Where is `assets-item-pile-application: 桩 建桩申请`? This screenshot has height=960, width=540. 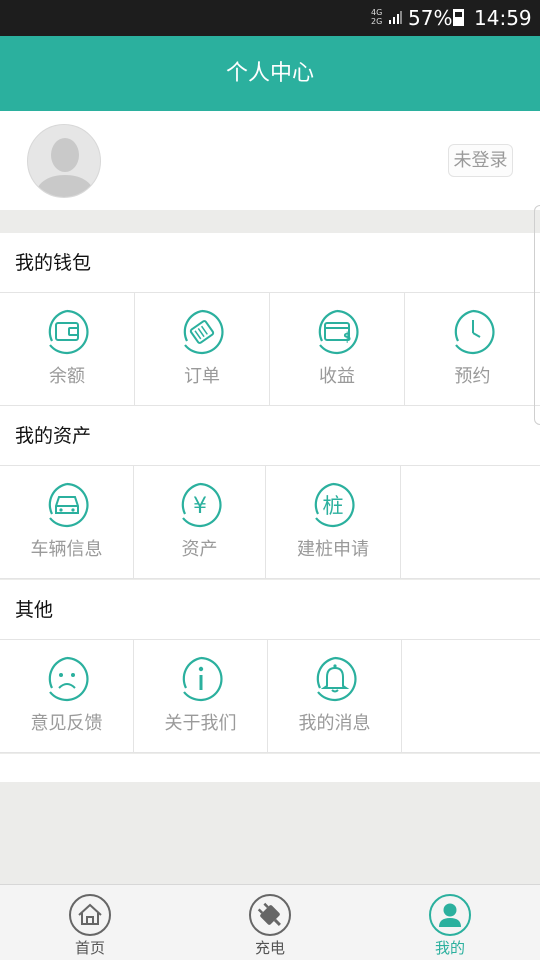 assets-item-pile-application: 桩 建桩申请 is located at coordinates (333, 522).